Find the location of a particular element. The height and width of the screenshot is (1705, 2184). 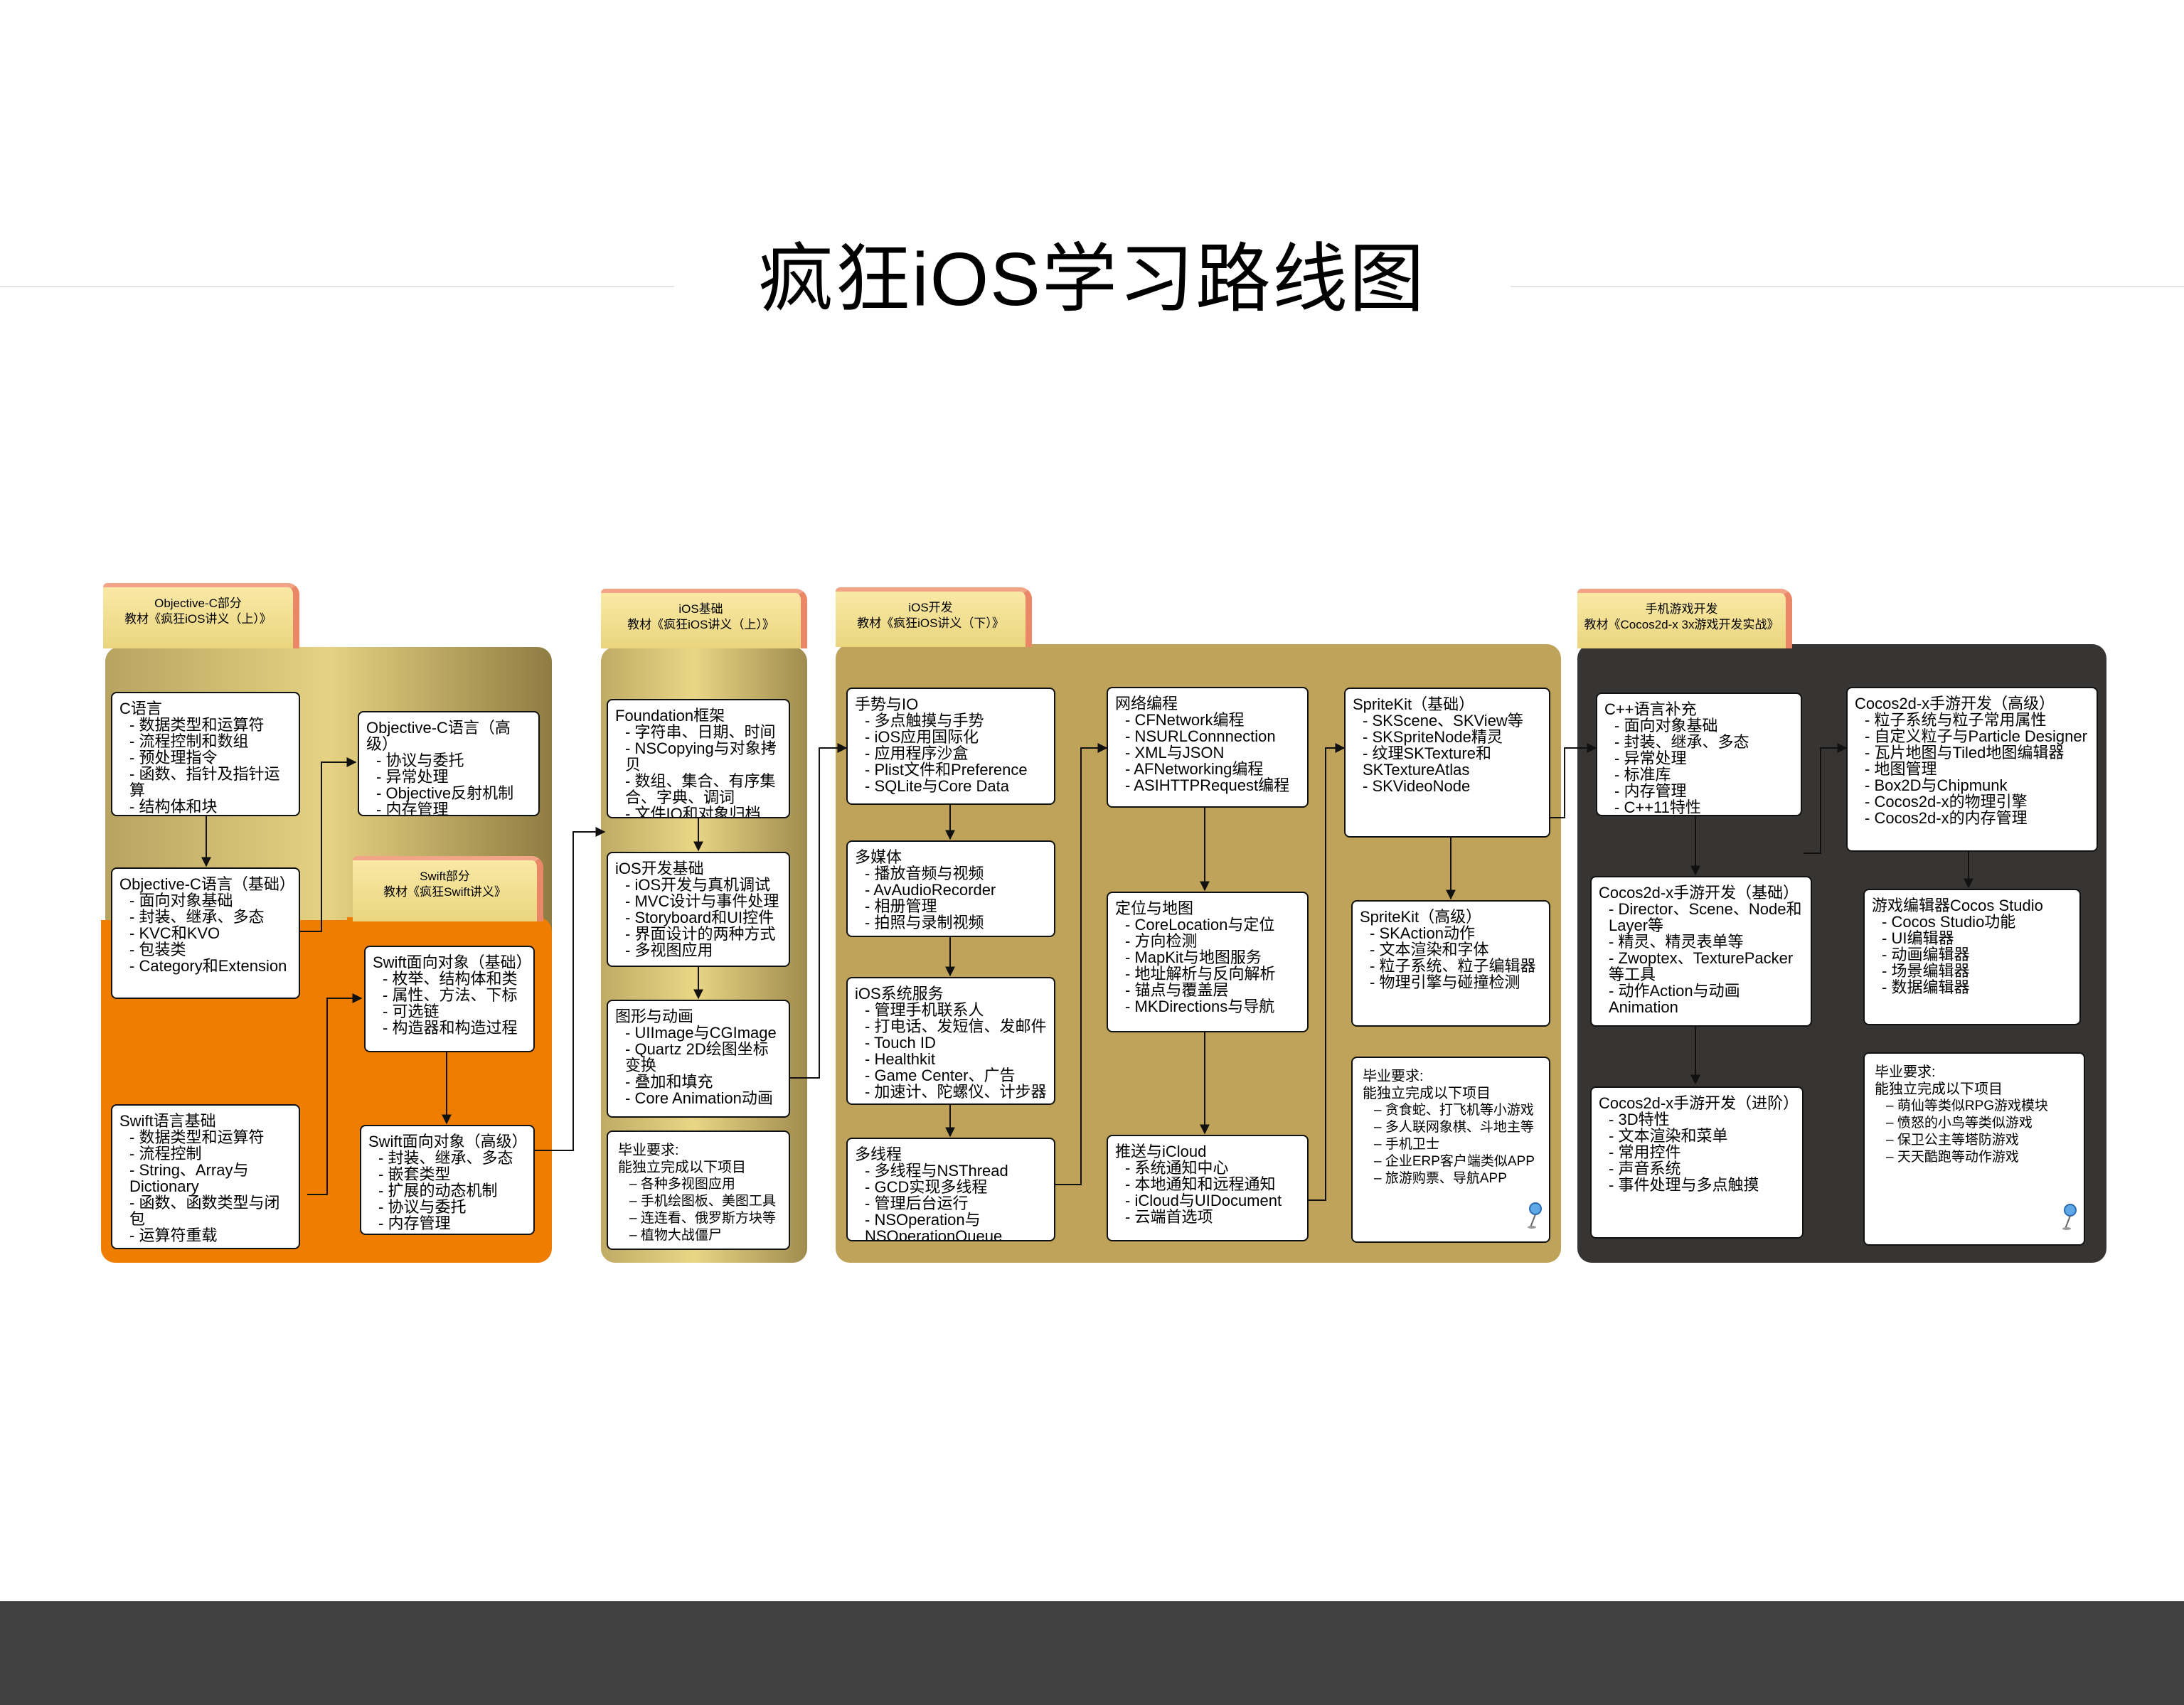

list-item: 枚举、结构体和类 is located at coordinates (450, 979).